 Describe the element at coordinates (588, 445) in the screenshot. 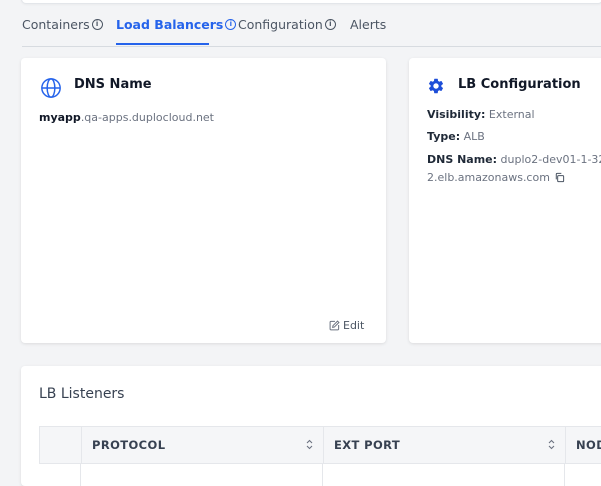

I see `column-label: NODE` at that location.